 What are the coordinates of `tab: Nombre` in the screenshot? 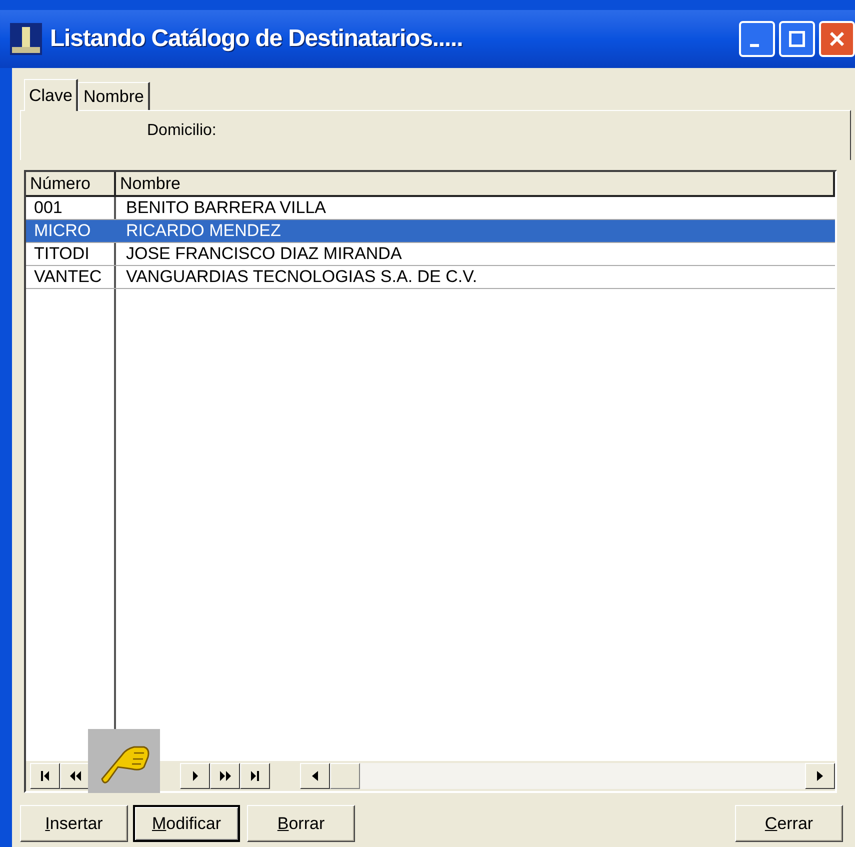 It's located at (114, 96).